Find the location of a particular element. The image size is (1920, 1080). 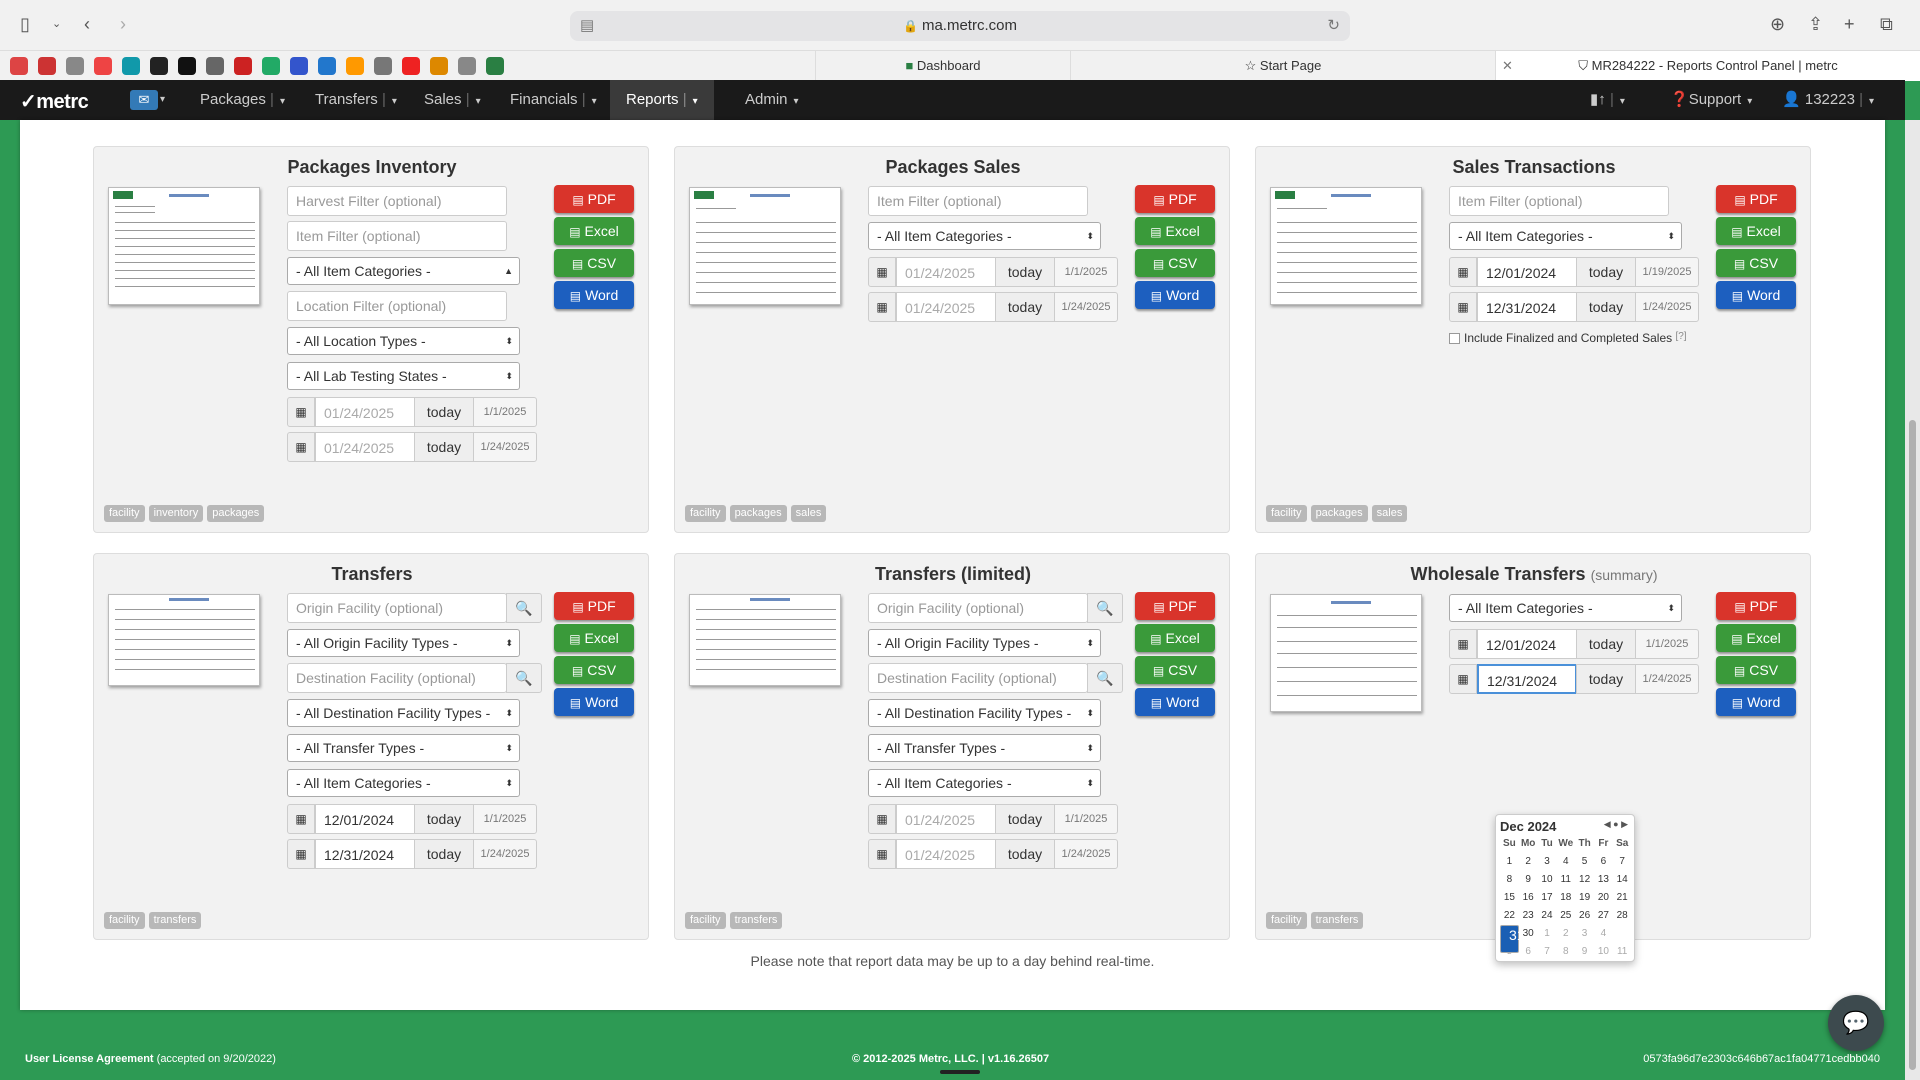

tag: transfers is located at coordinates (1337, 920).